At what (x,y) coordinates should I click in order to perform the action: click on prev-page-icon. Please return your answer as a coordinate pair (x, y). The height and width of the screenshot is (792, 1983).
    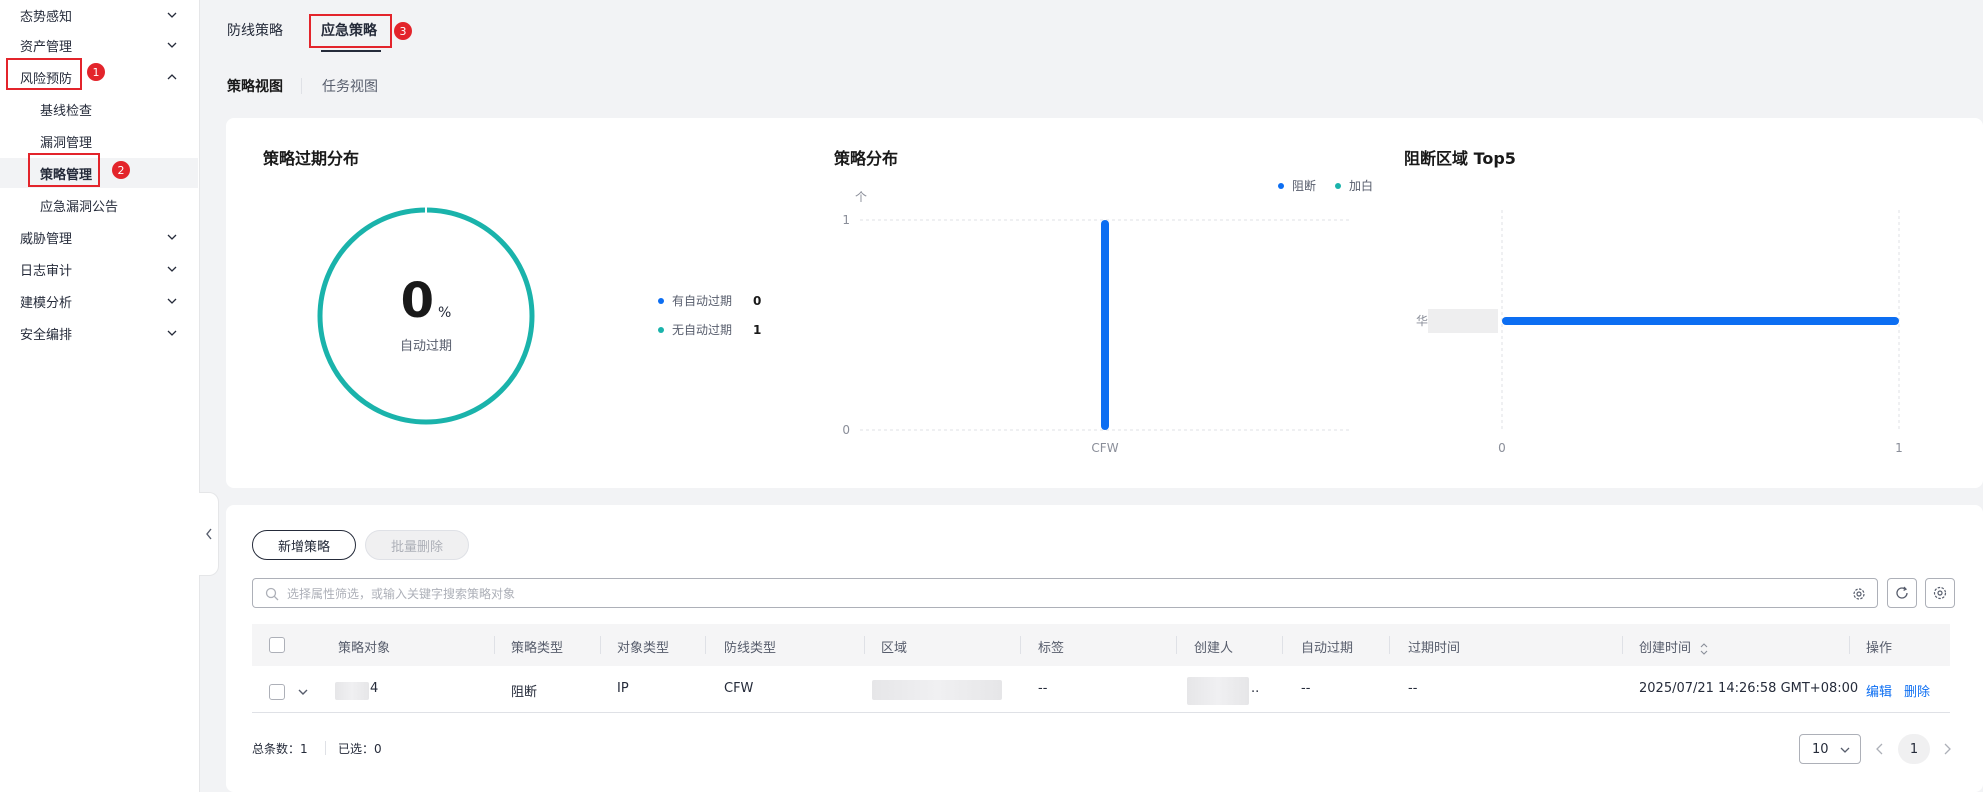
    Looking at the image, I should click on (1880, 749).